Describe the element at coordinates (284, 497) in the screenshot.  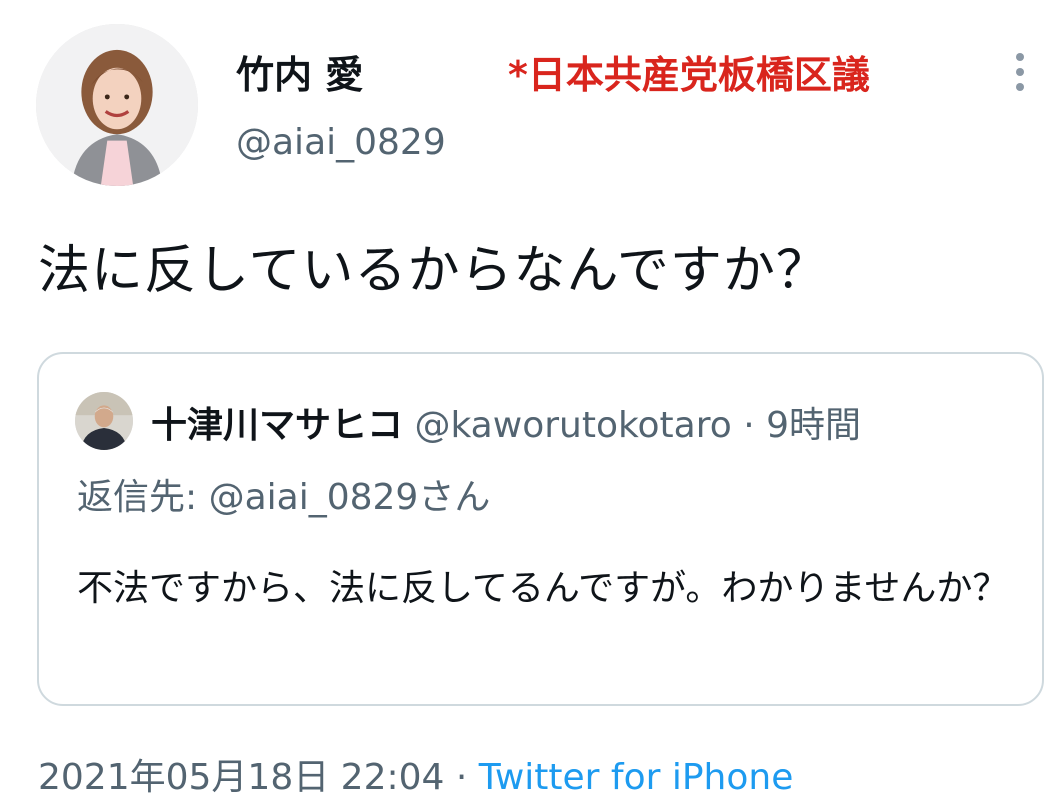
I see `quoted-reply-to: 返信先: @aiai_0829さん` at that location.